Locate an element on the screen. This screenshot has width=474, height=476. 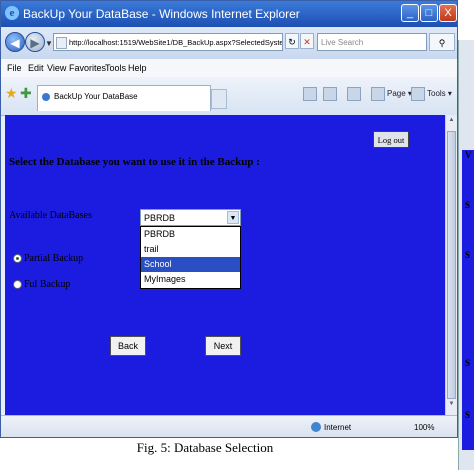
full-backup-radio: Ful Backup is located at coordinates (41, 284).